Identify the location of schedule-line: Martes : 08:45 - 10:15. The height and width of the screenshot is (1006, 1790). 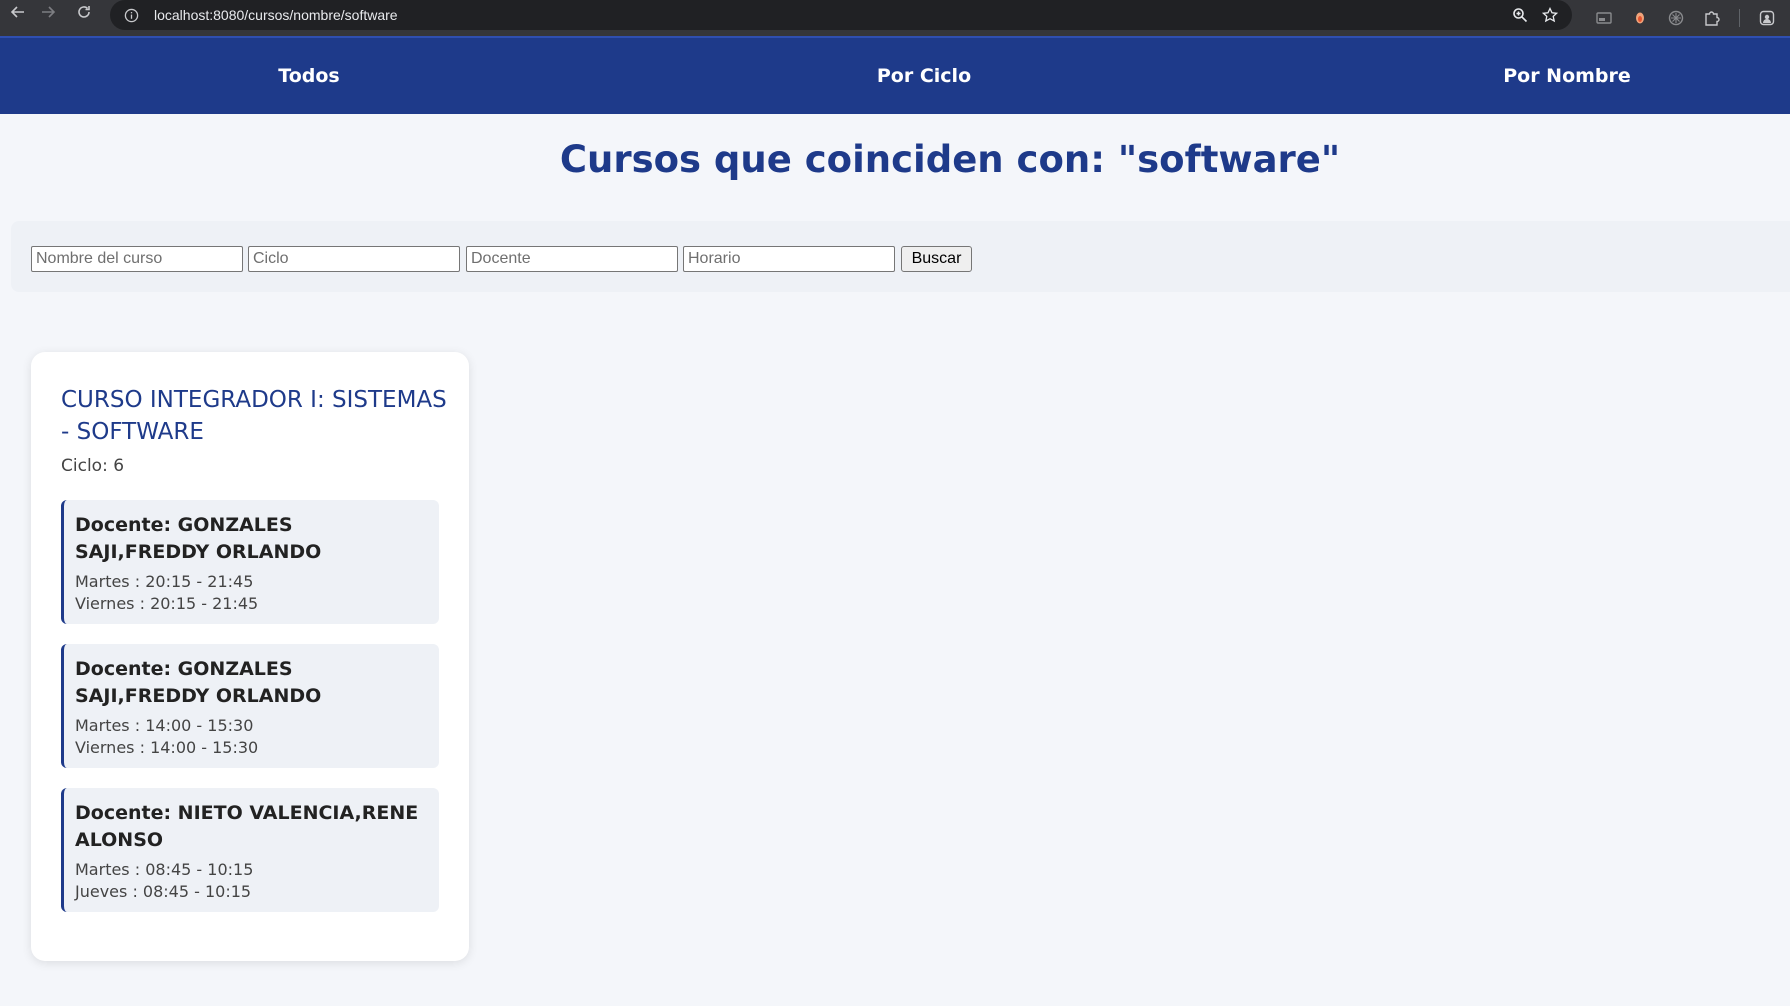
(164, 869).